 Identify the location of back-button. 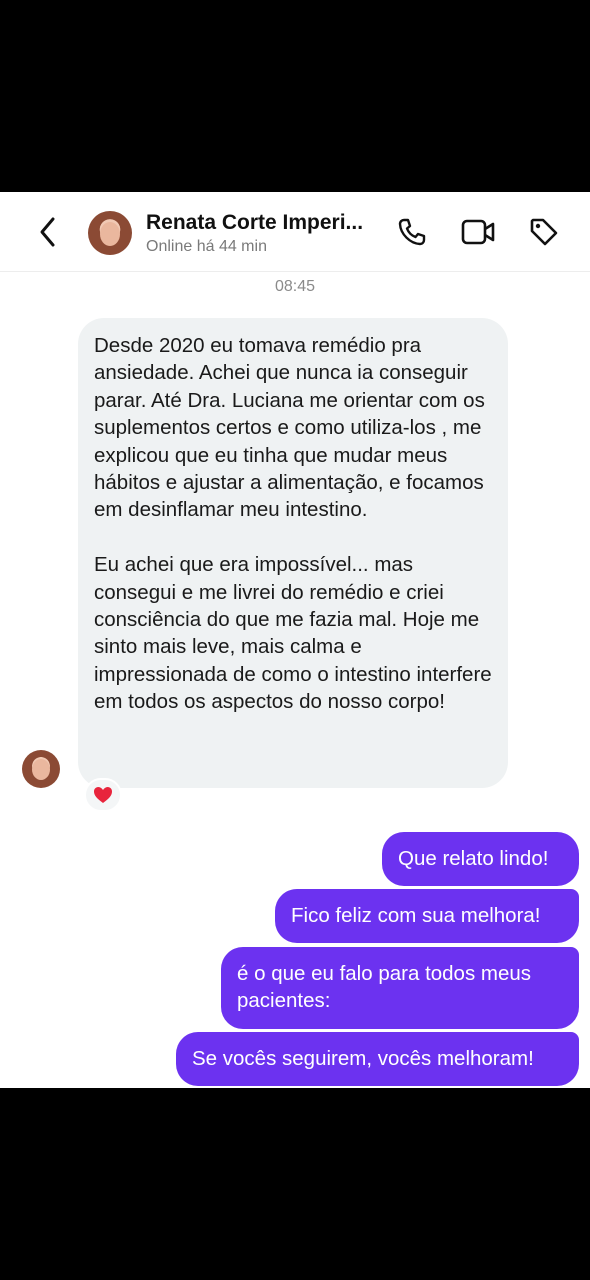
(48, 232).